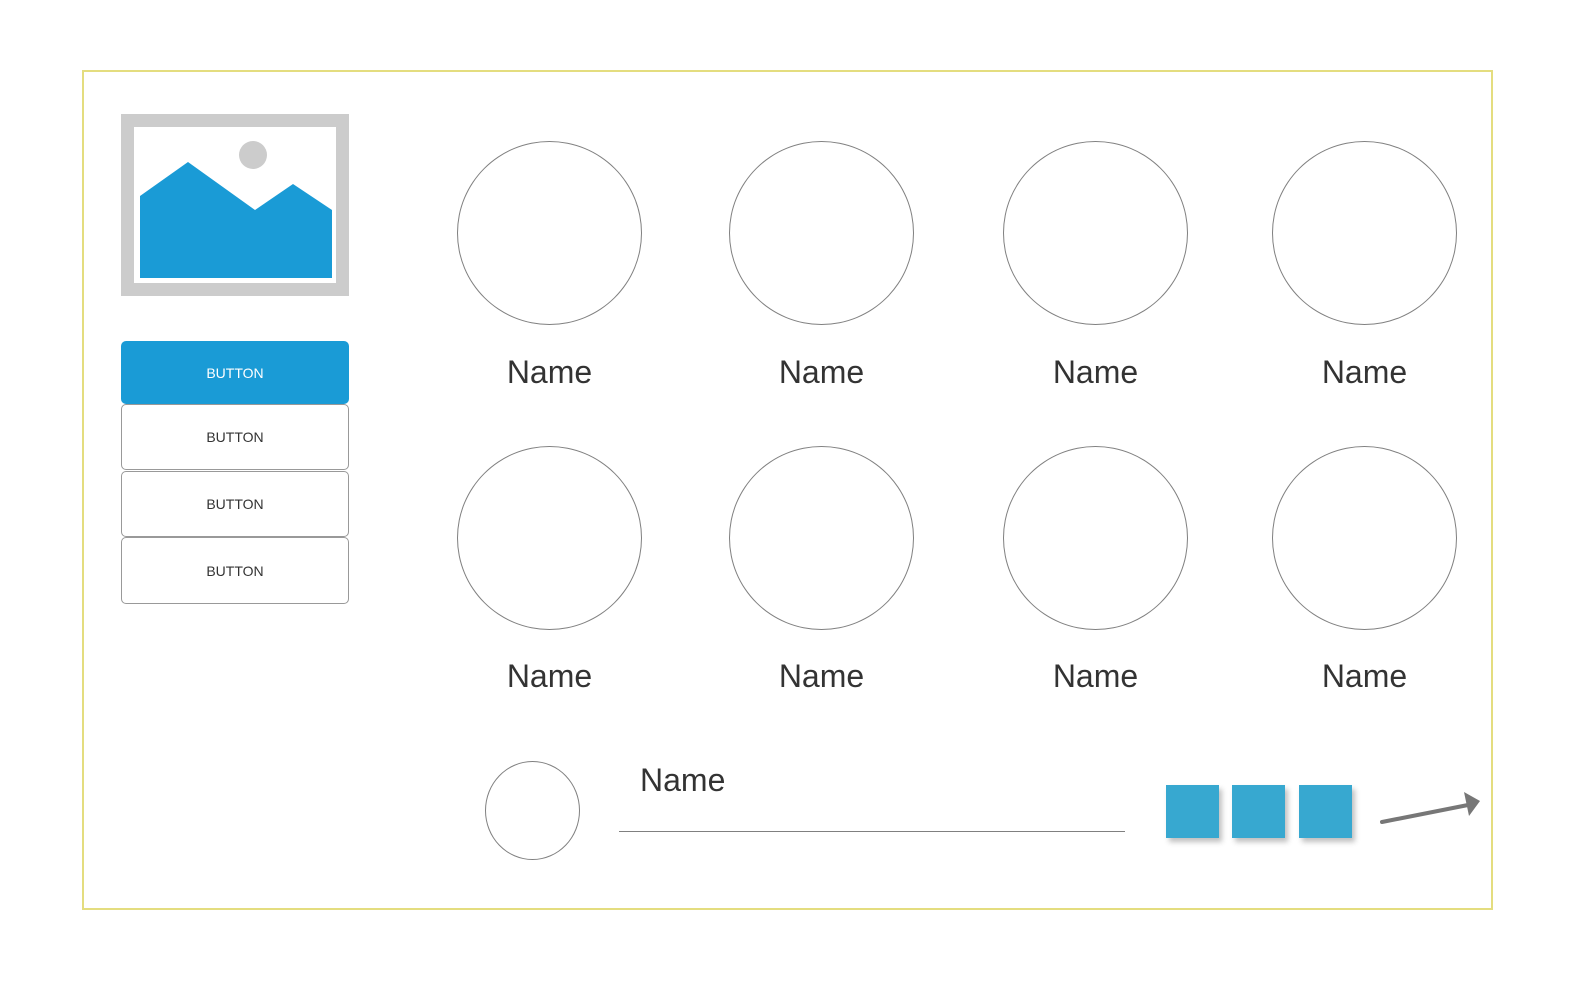  What do you see at coordinates (1433, 808) in the screenshot?
I see `arrow-right-icon` at bounding box center [1433, 808].